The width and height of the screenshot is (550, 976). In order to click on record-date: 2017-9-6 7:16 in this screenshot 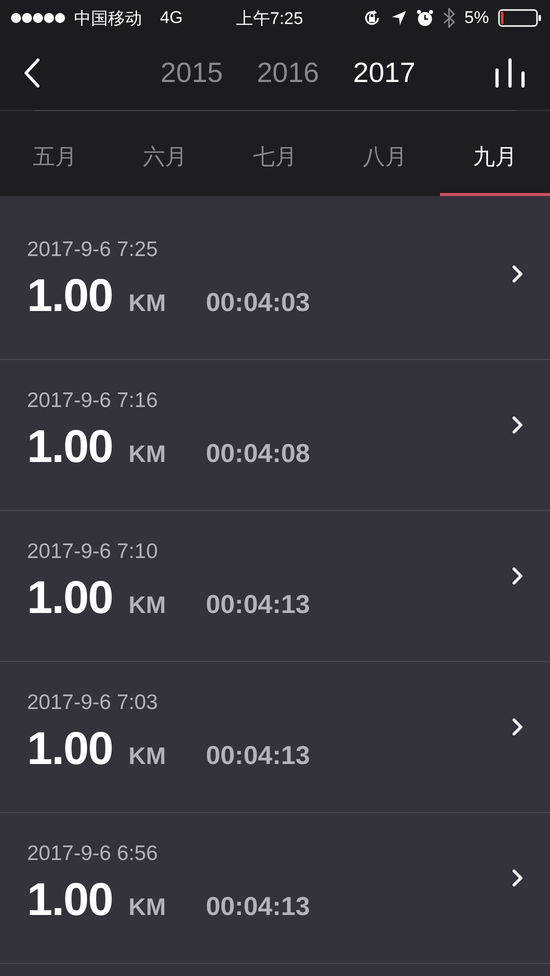, I will do `click(93, 401)`.